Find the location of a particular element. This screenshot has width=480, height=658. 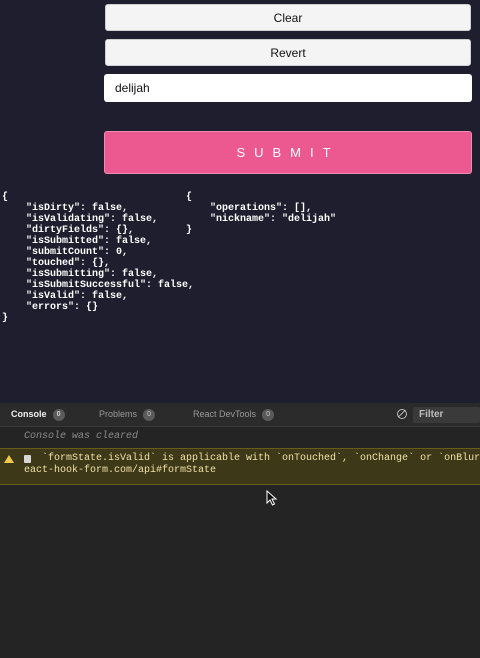

tab-console-count: 0 is located at coordinates (58, 414).